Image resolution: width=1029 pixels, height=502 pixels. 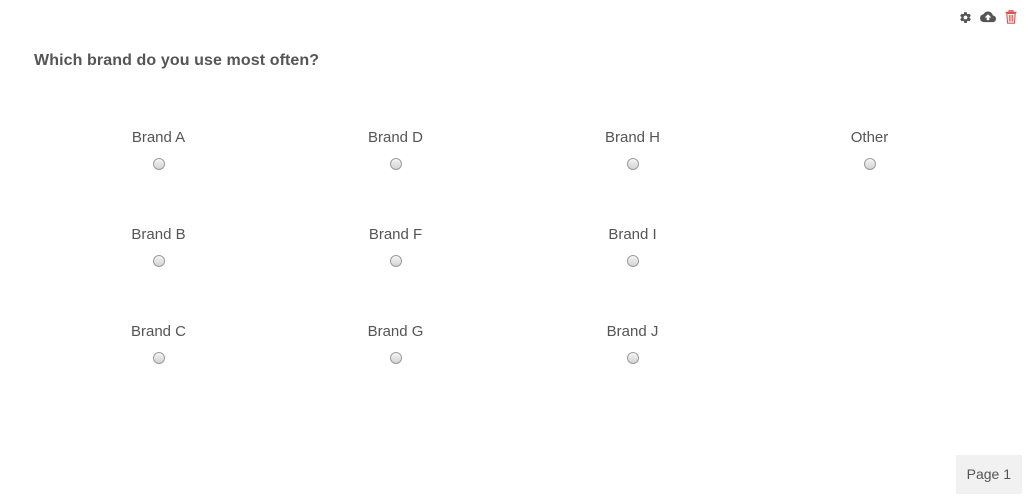 What do you see at coordinates (395, 137) in the screenshot?
I see `option-label: Brand D` at bounding box center [395, 137].